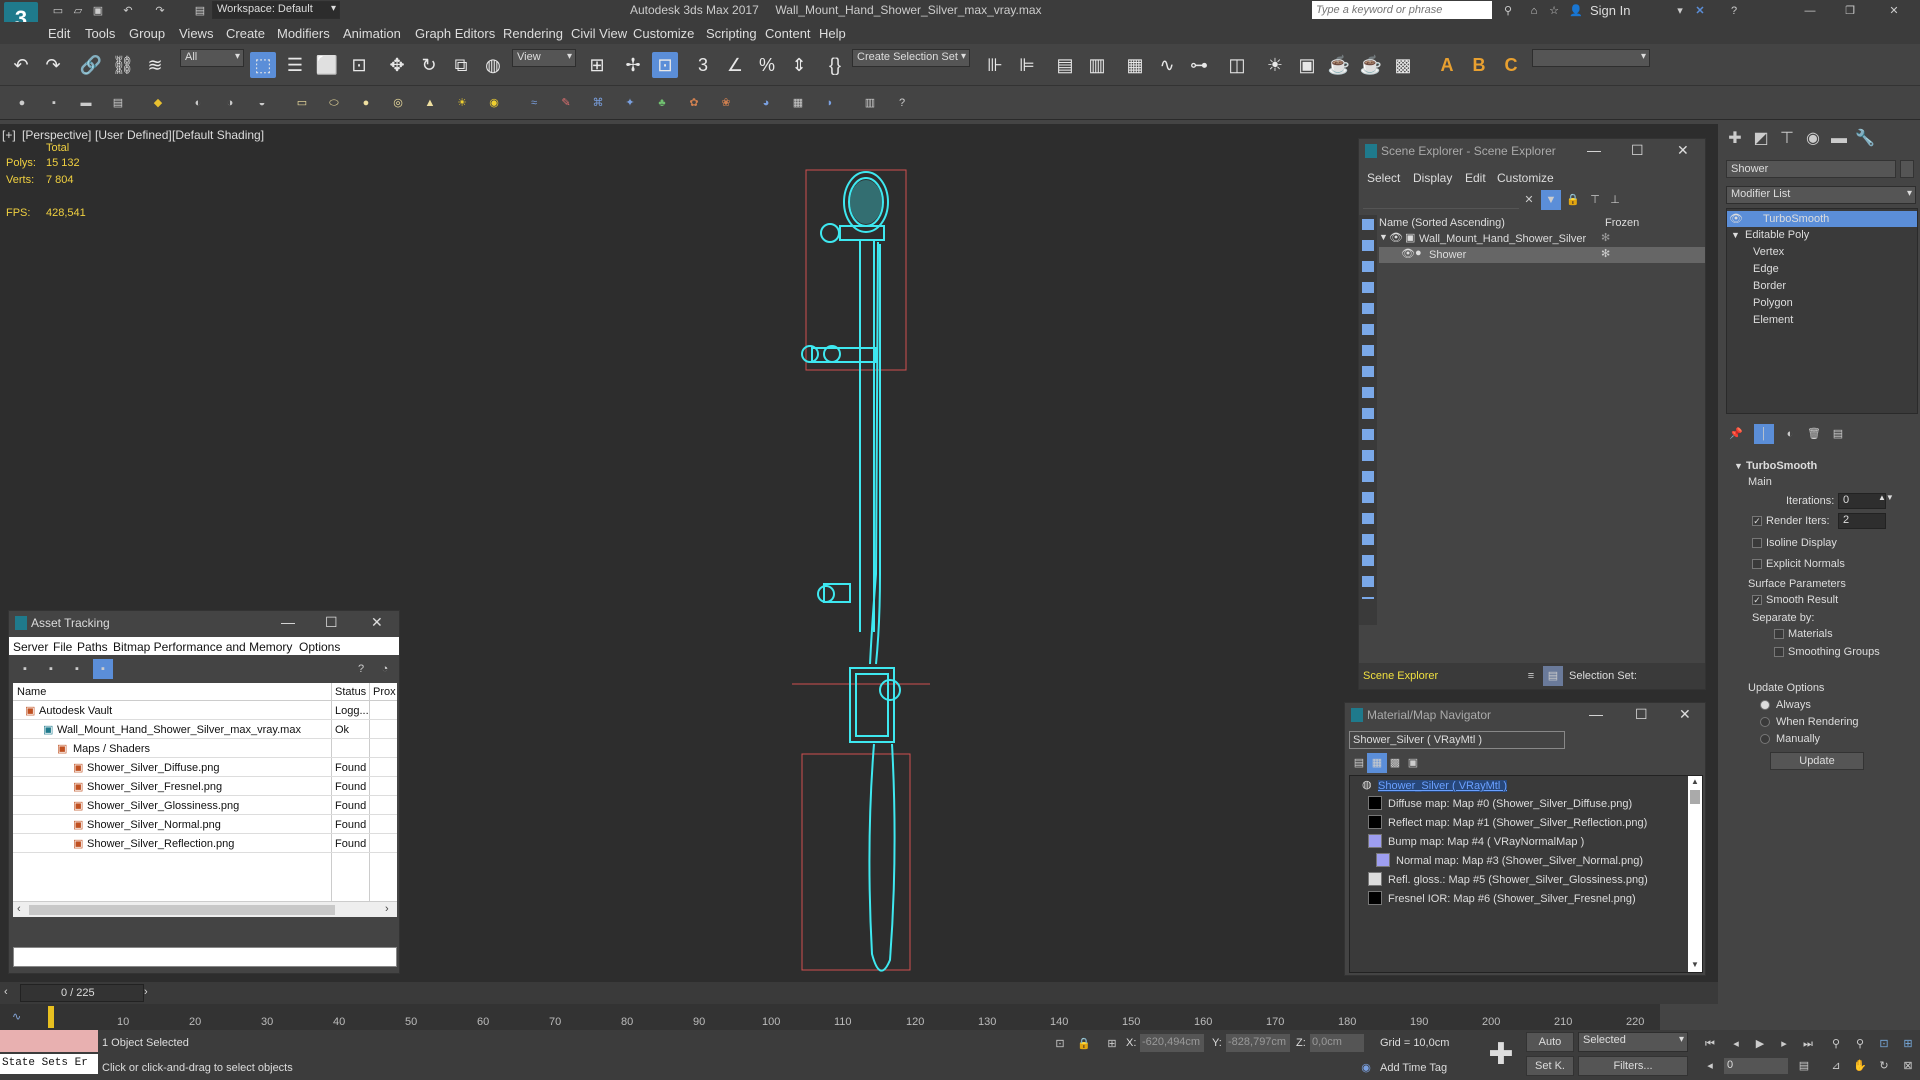  What do you see at coordinates (86, 103) in the screenshot?
I see `tool-icon-3: ▬` at bounding box center [86, 103].